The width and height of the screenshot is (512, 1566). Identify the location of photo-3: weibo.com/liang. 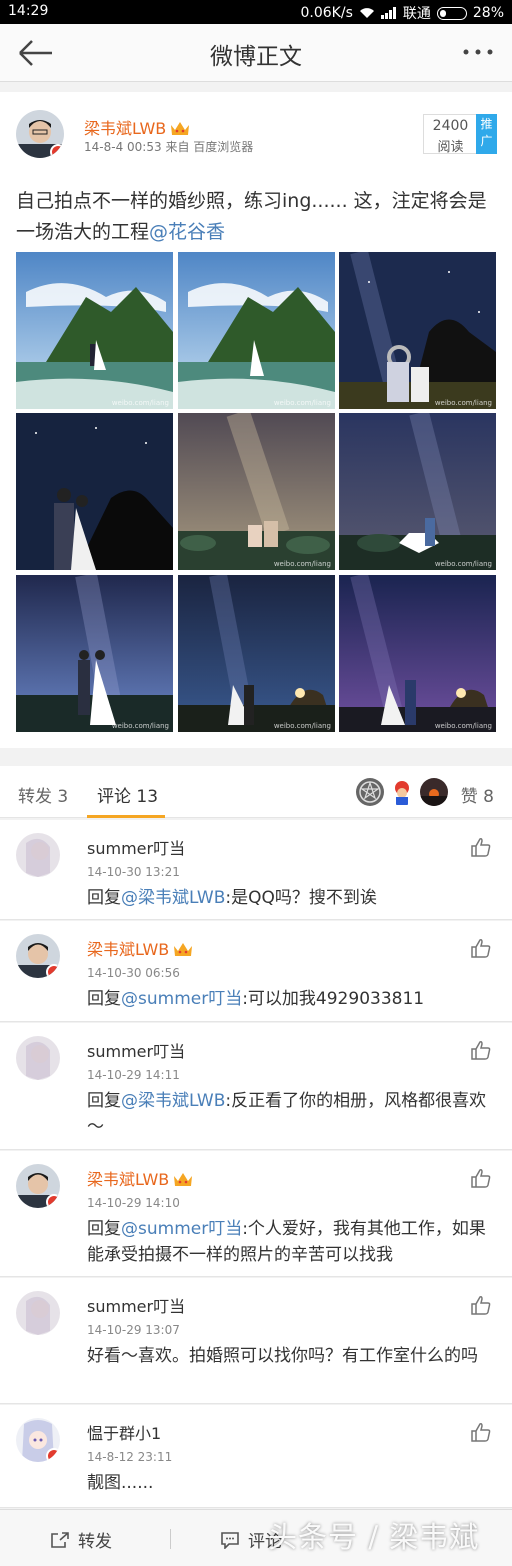
(417, 330).